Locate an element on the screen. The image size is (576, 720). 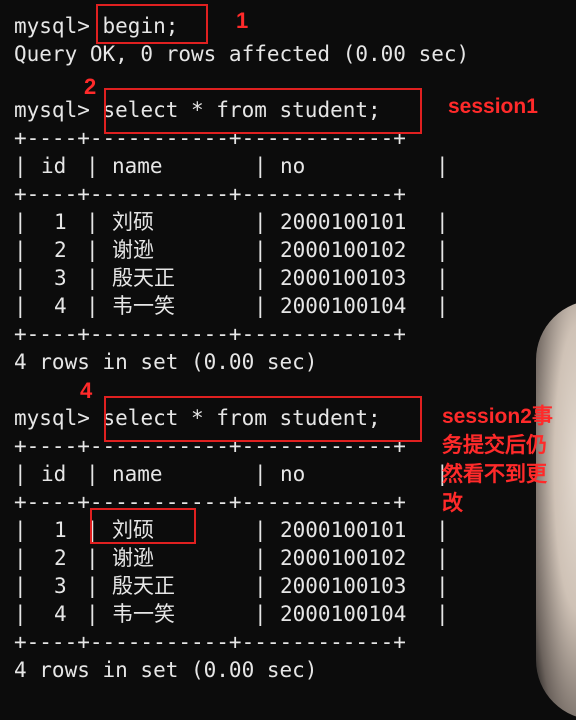
highlight-box-begin is located at coordinates (152, 24).